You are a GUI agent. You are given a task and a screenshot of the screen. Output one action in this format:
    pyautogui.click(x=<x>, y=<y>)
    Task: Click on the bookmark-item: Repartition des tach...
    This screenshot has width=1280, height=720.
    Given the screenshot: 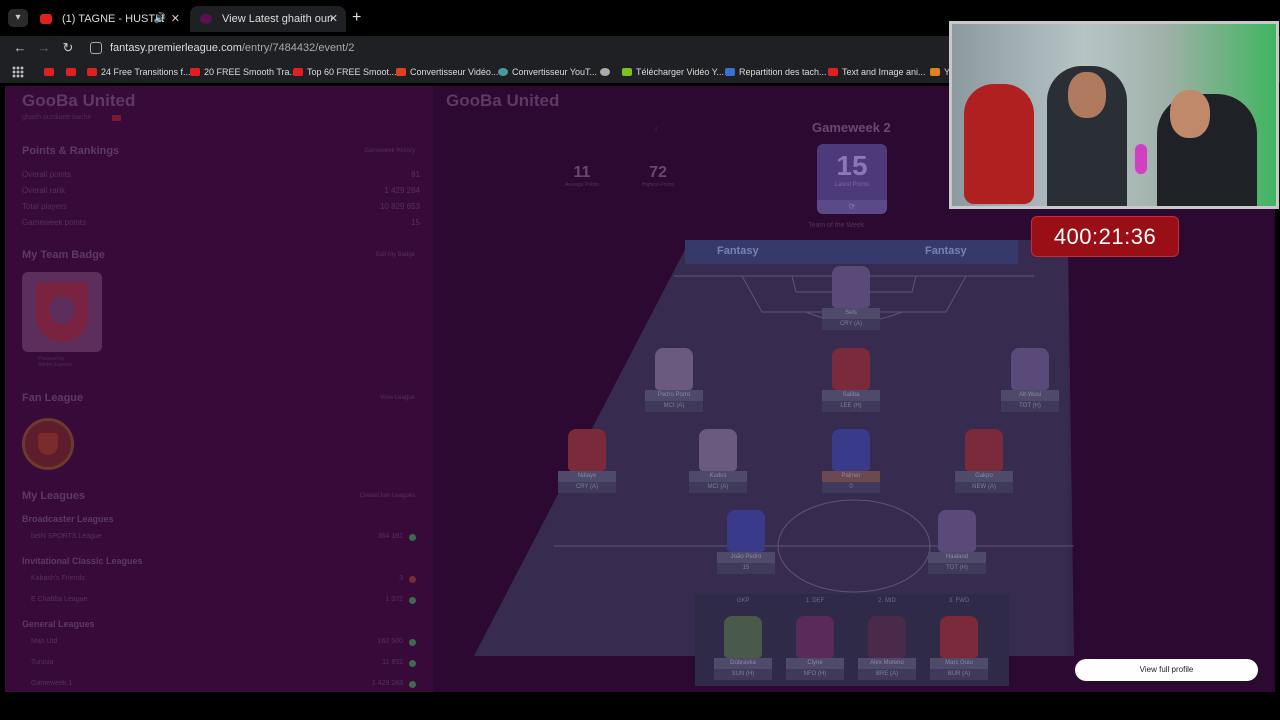 What is the action you would take?
    pyautogui.click(x=776, y=72)
    